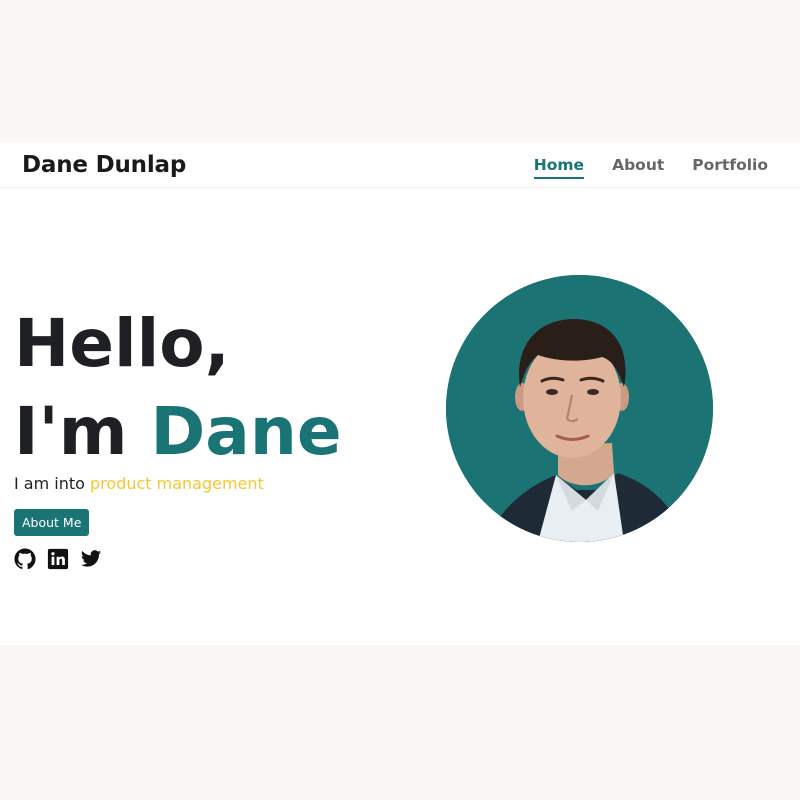 The width and height of the screenshot is (800, 800). What do you see at coordinates (246, 431) in the screenshot?
I see `greeting-name: Dane` at bounding box center [246, 431].